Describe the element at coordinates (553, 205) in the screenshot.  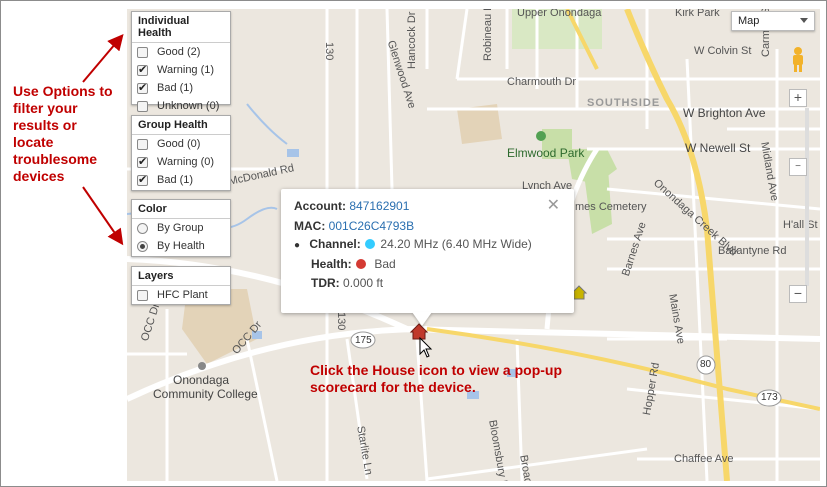
I see `close-icon: ✕` at that location.